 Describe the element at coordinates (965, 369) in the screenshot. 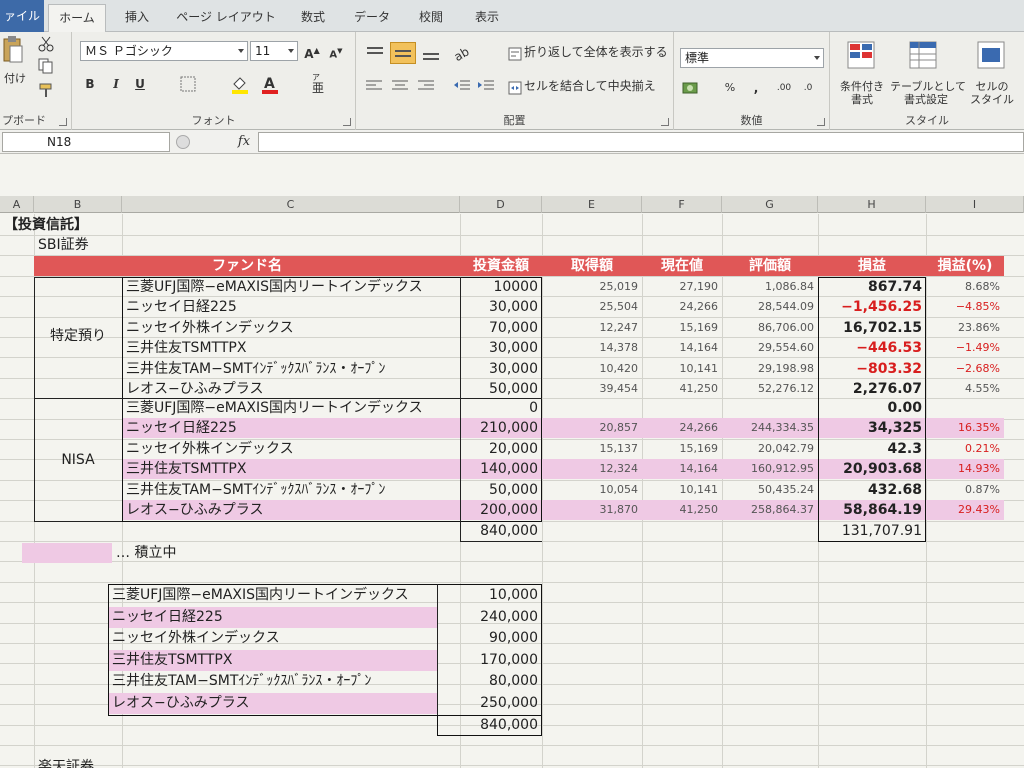

I see `profit-loss-pct-cell: −2.68%` at that location.